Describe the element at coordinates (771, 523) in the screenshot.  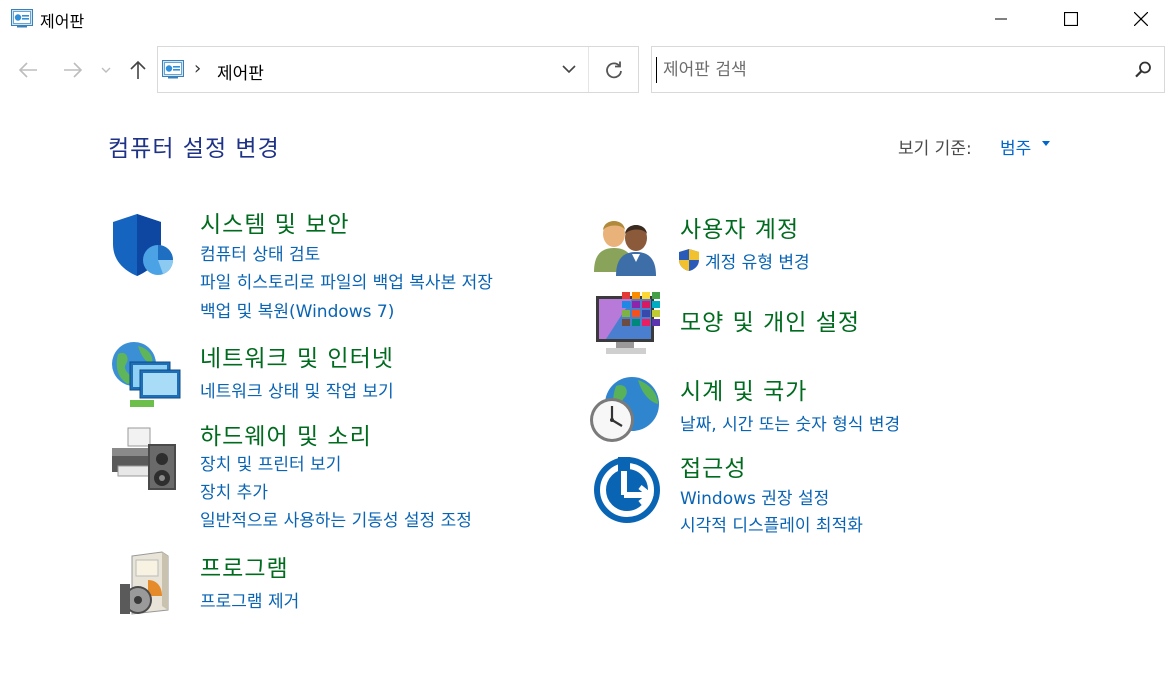
I see `link-optimize-visual-display: 시각적 디스플레이 최적화` at that location.